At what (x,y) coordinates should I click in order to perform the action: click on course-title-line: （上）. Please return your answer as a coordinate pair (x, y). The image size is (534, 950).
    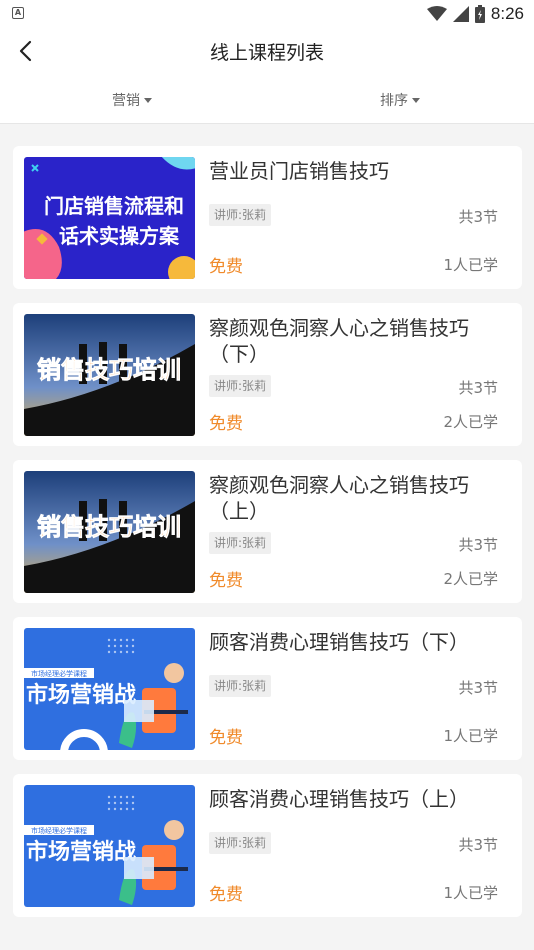
    Looking at the image, I should click on (239, 511).